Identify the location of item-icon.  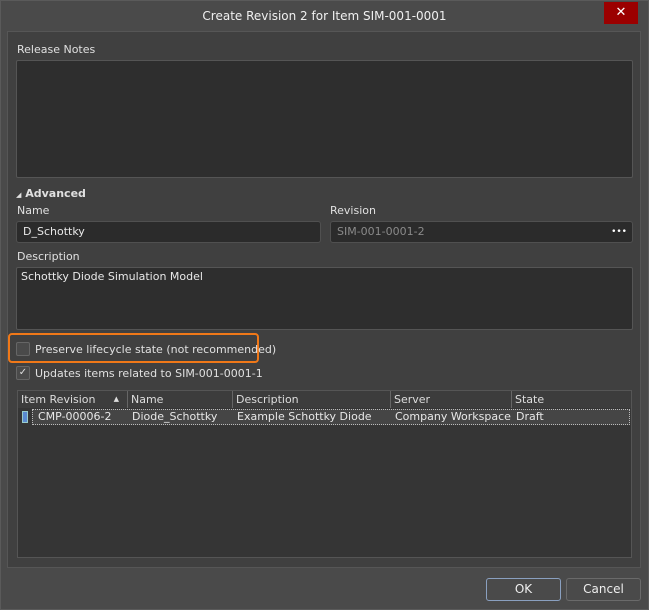
(25, 417).